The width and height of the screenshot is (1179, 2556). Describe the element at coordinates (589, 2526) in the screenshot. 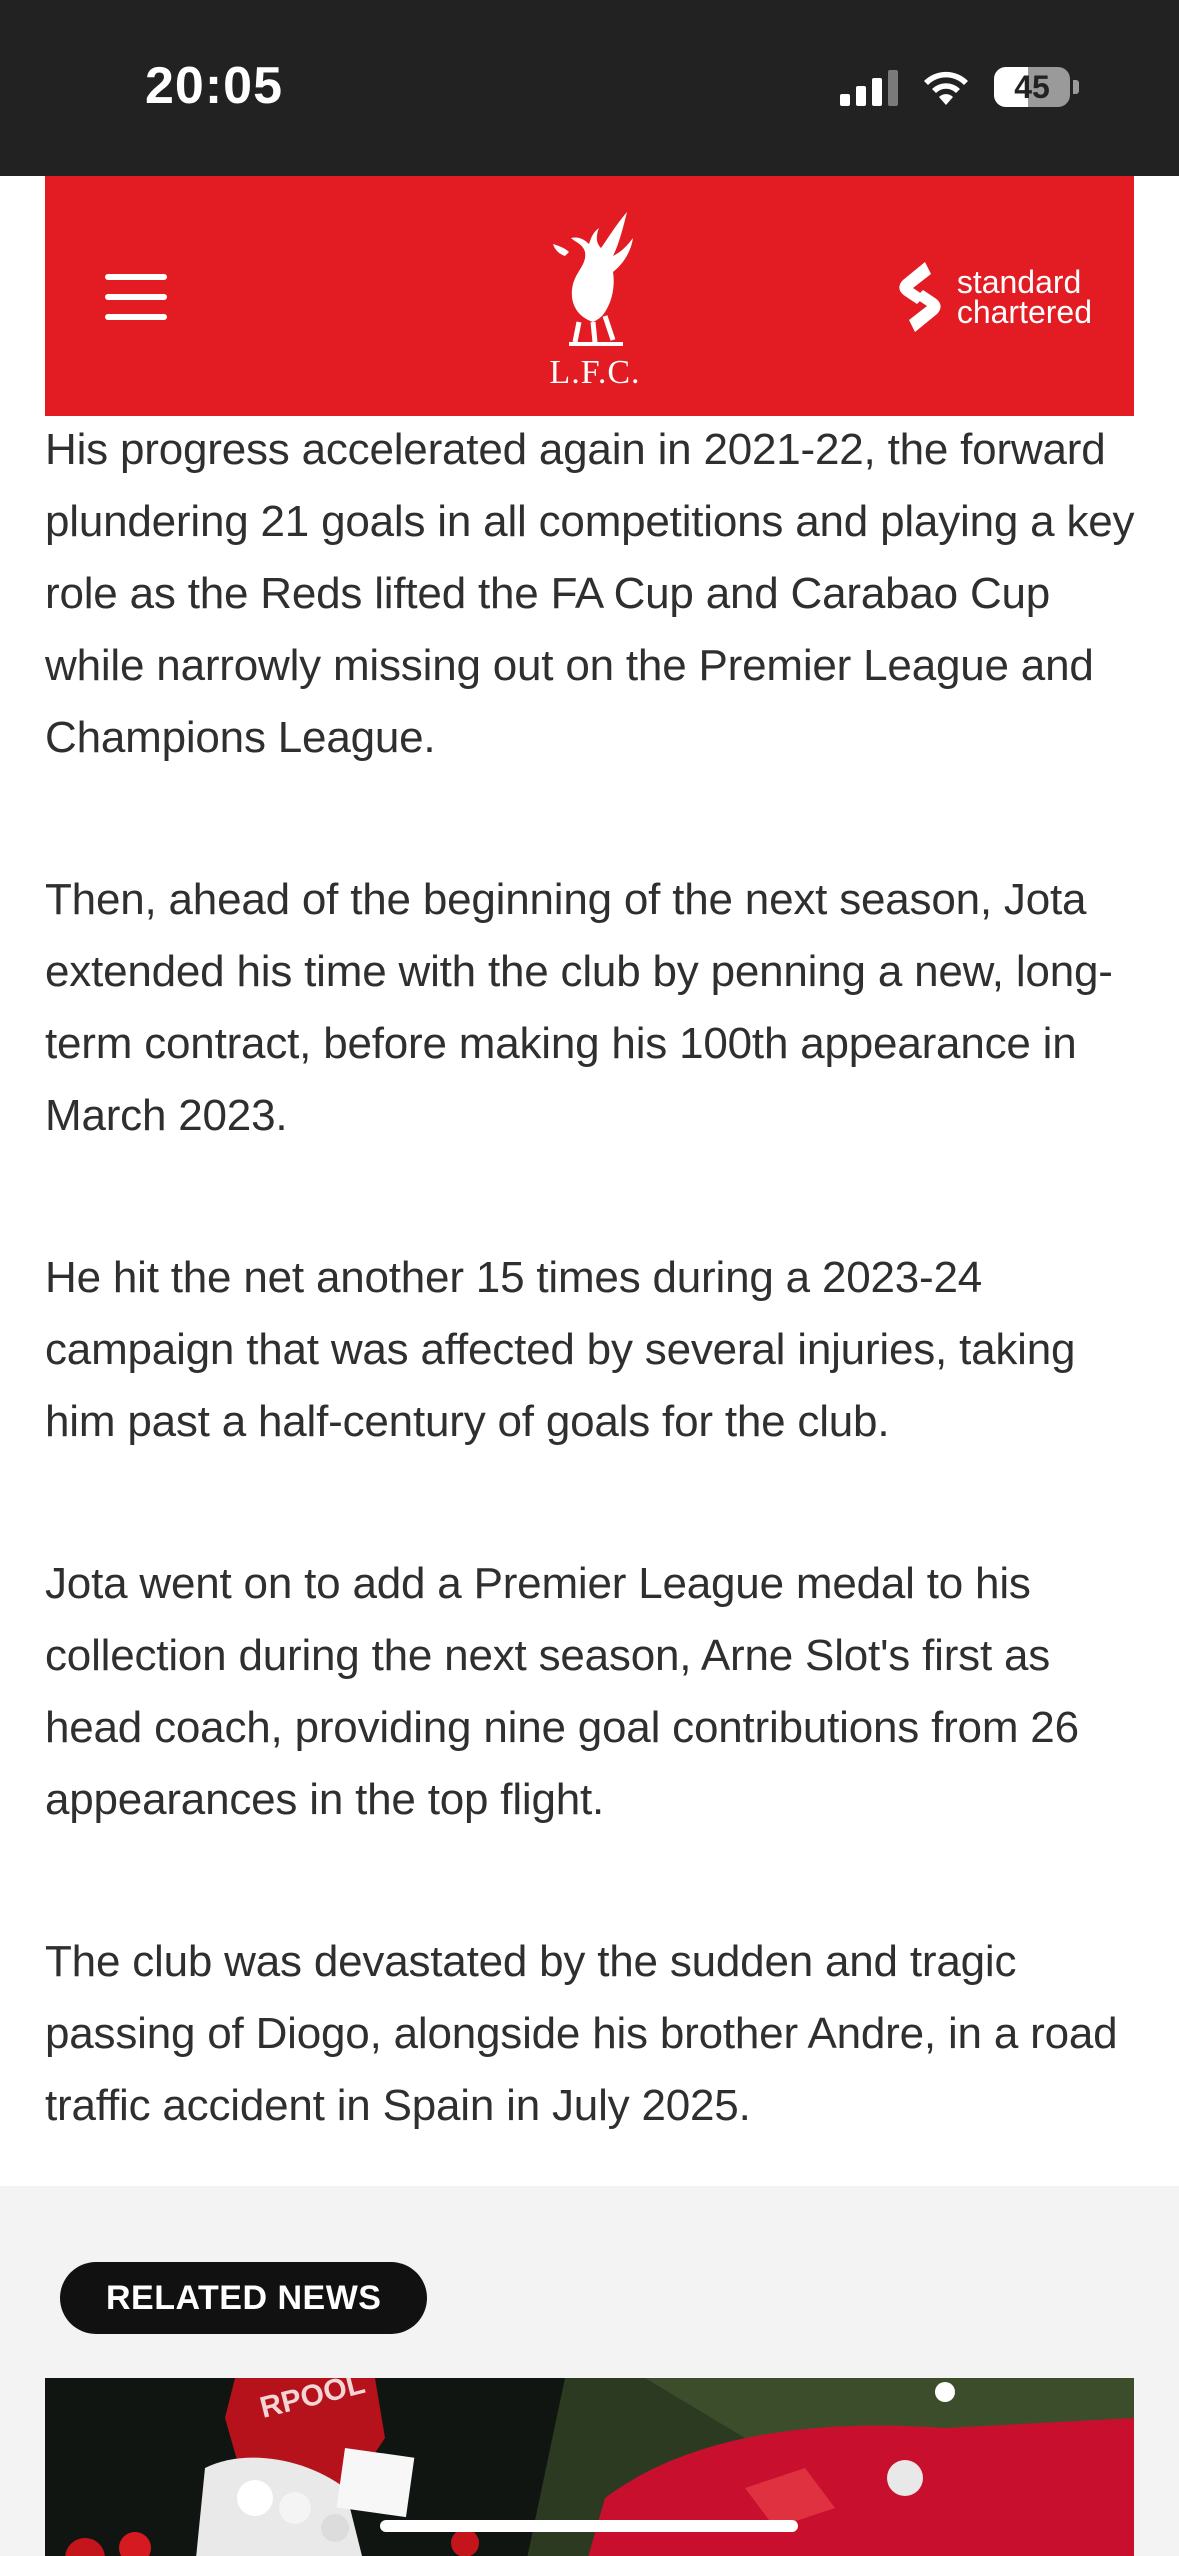

I see `home-indicator` at that location.